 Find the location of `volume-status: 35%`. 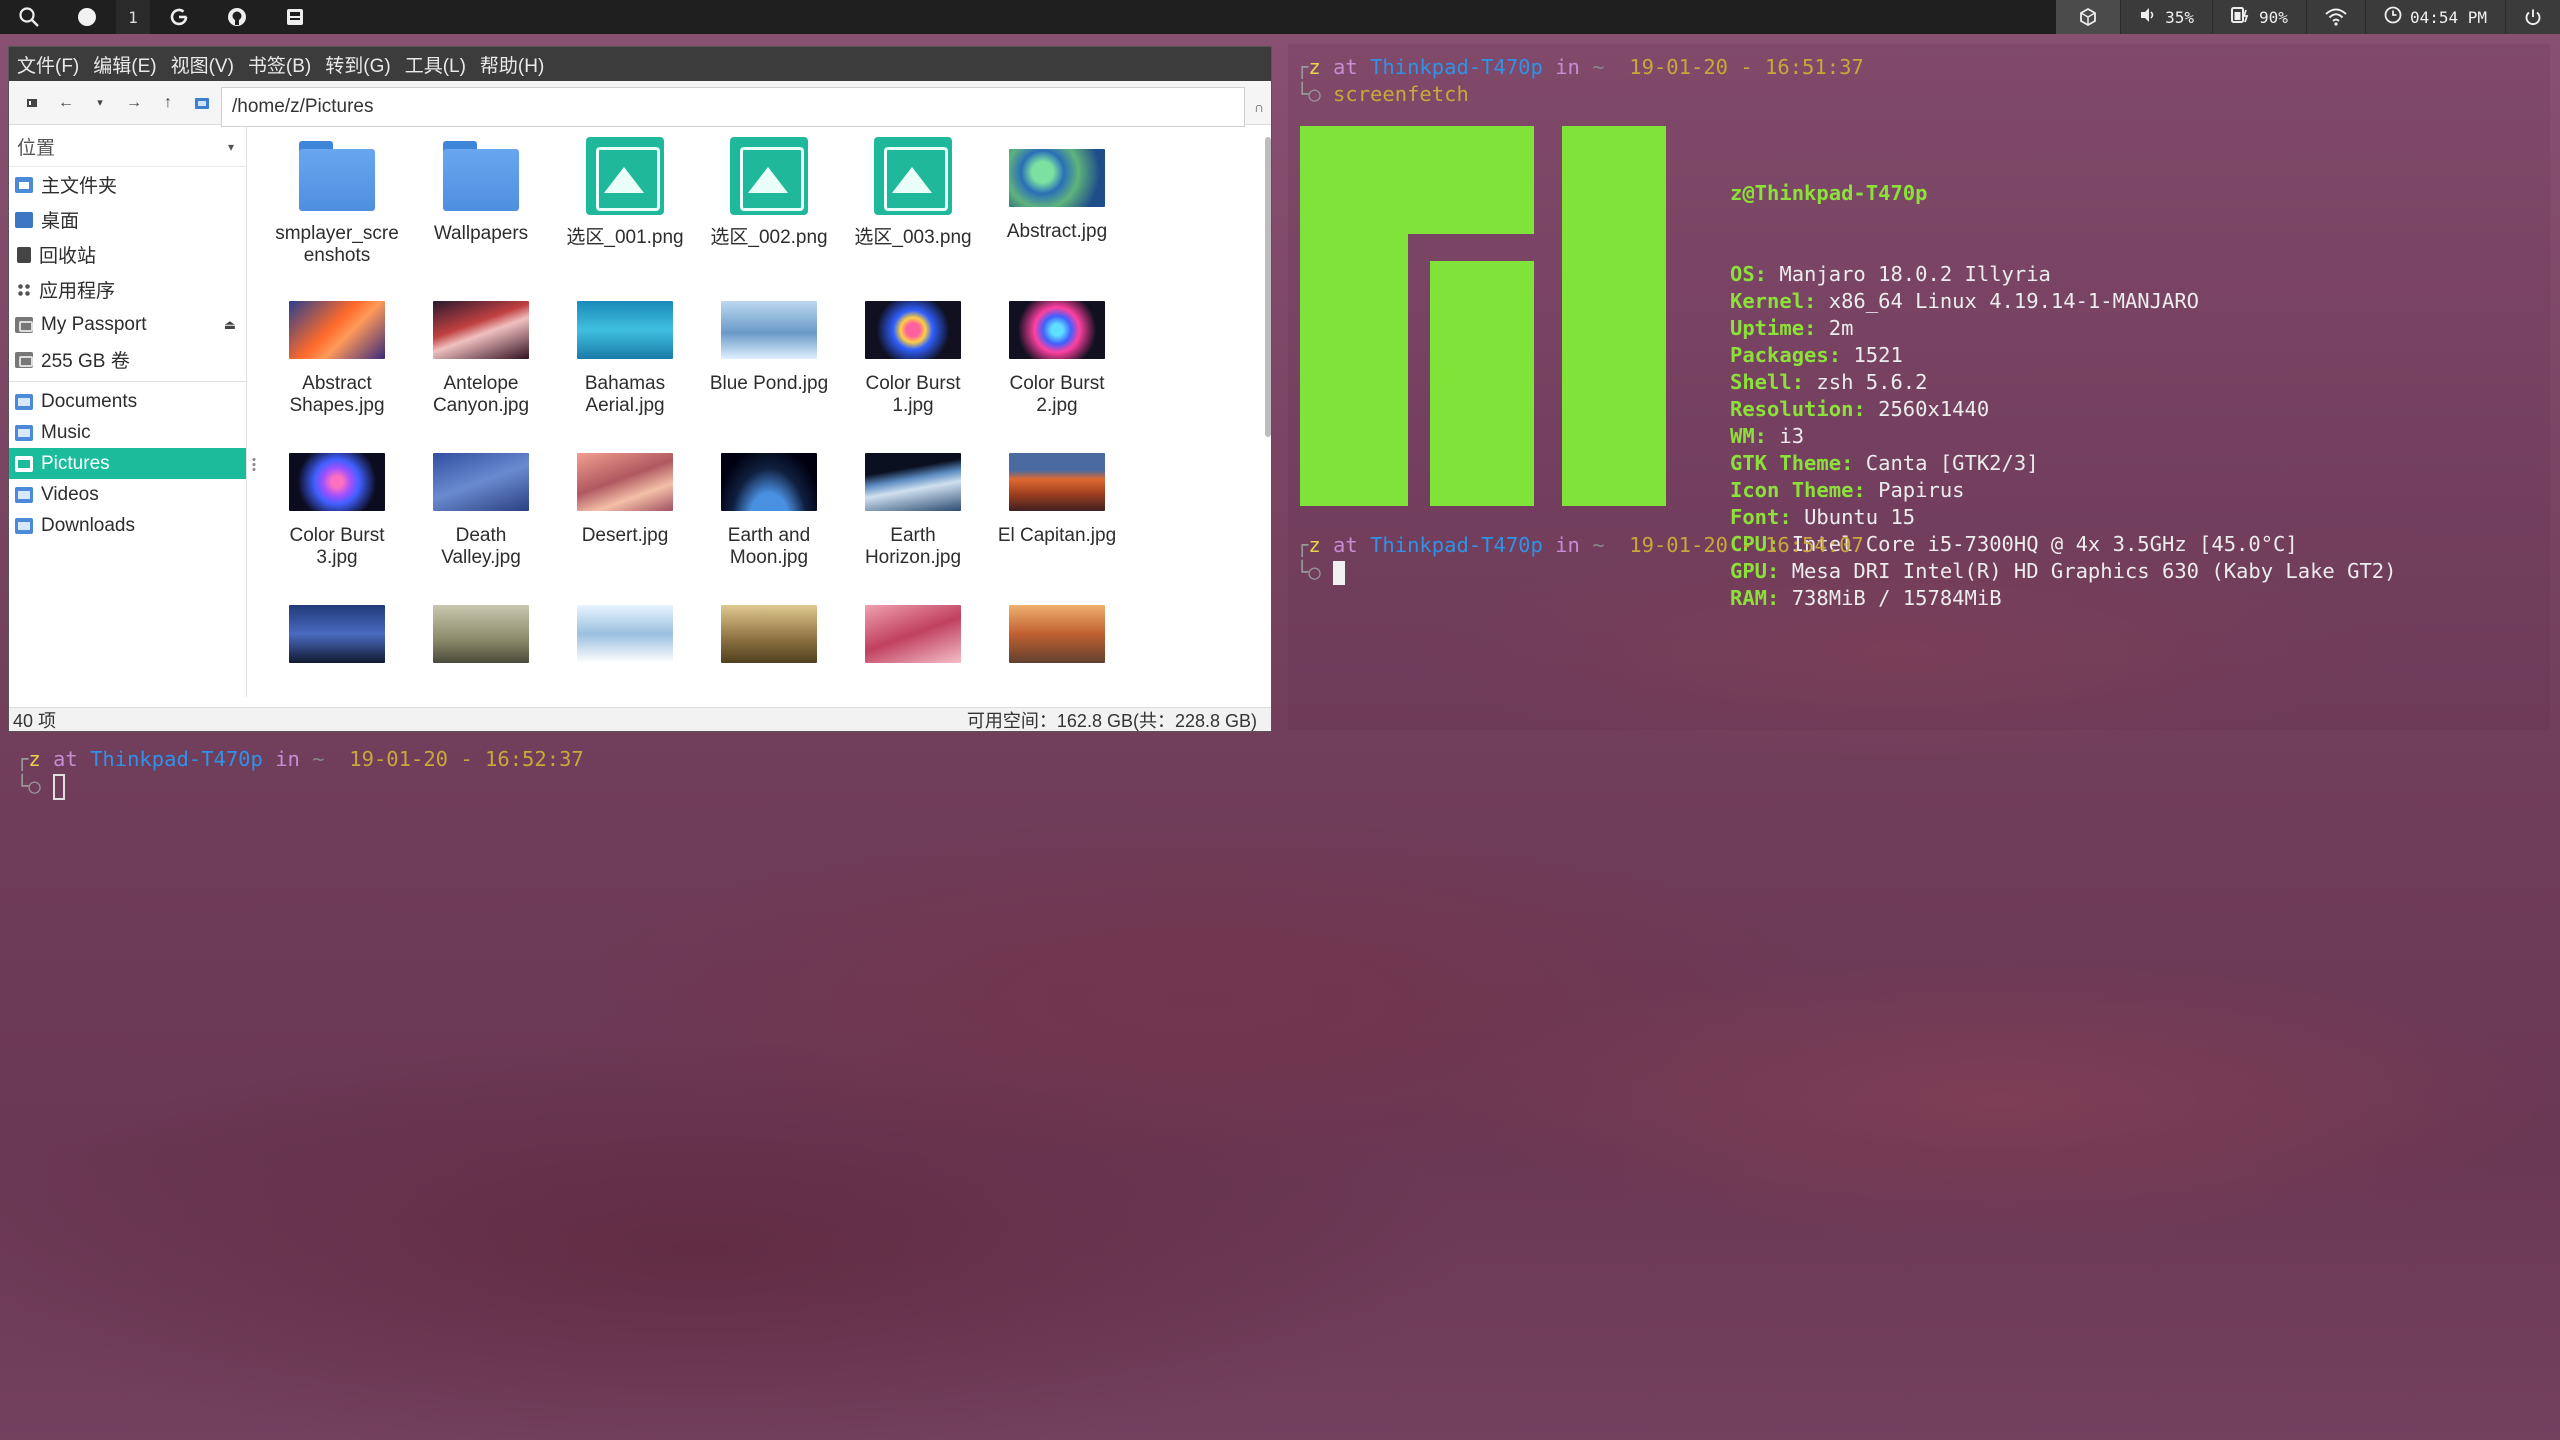

volume-status: 35% is located at coordinates (2166, 17).